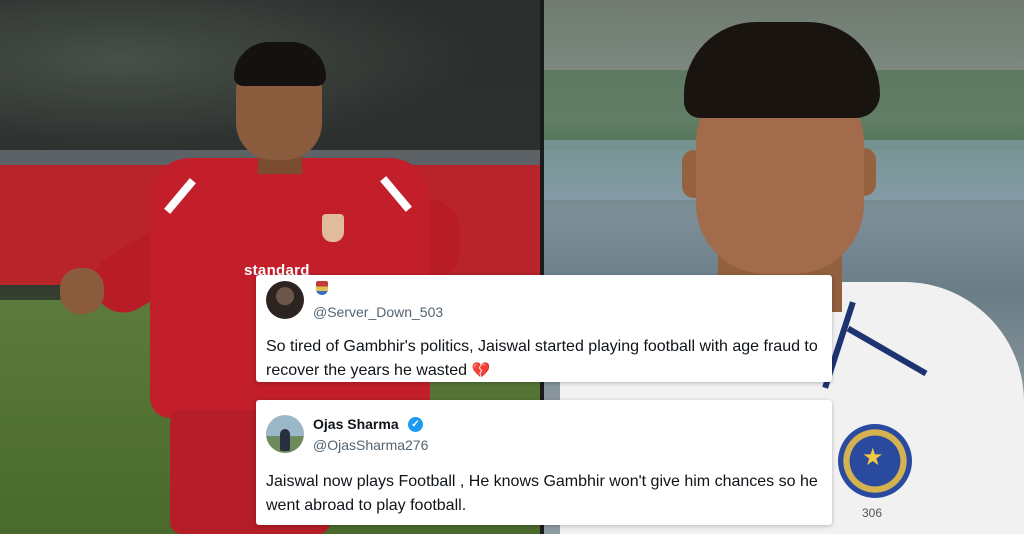 The width and height of the screenshot is (1024, 534). Describe the element at coordinates (333, 228) in the screenshot. I see `club-crest` at that location.